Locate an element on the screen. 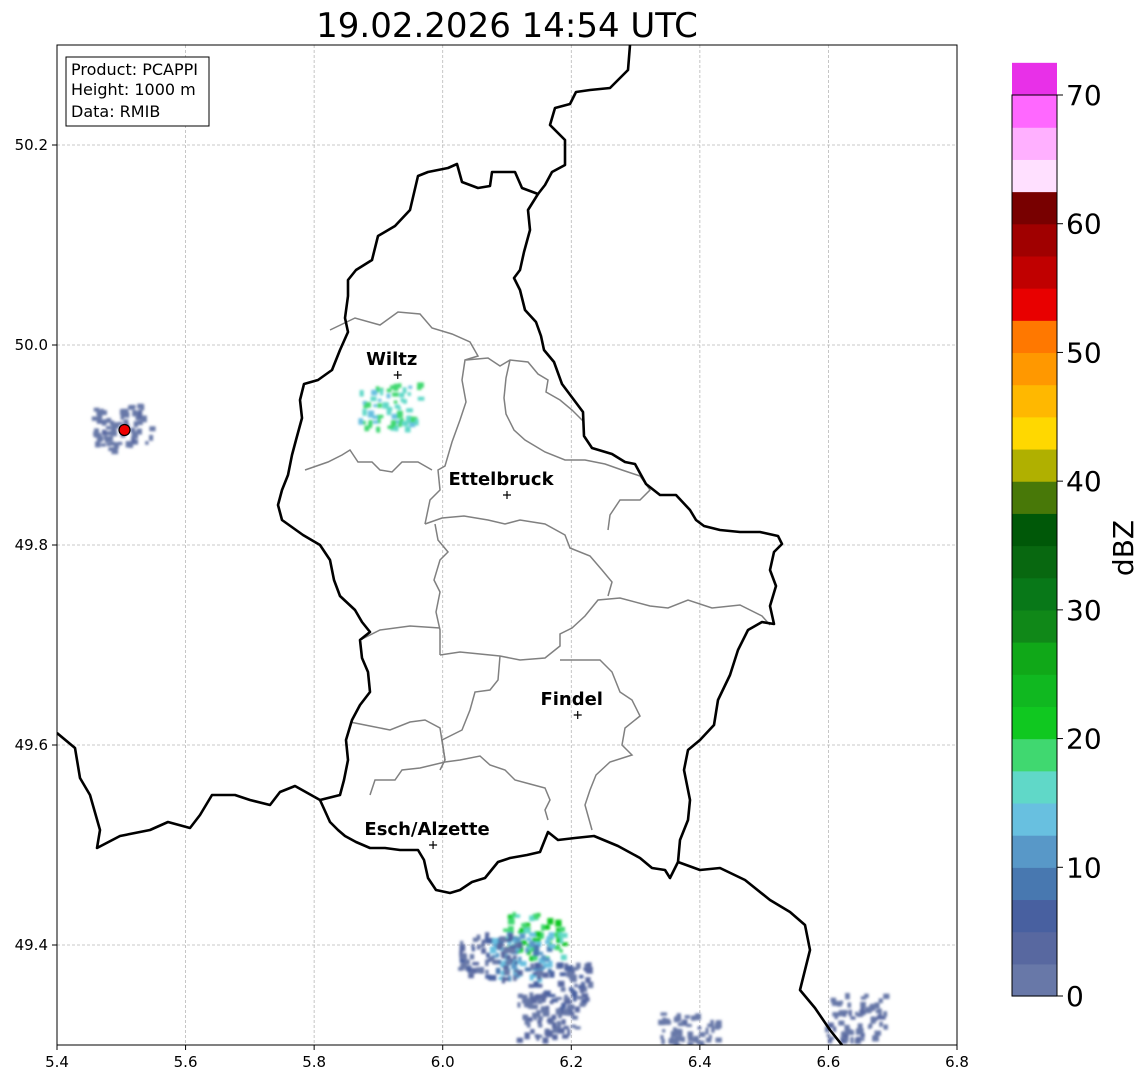  colorbar-tick-label: 40 is located at coordinates (1084, 481).